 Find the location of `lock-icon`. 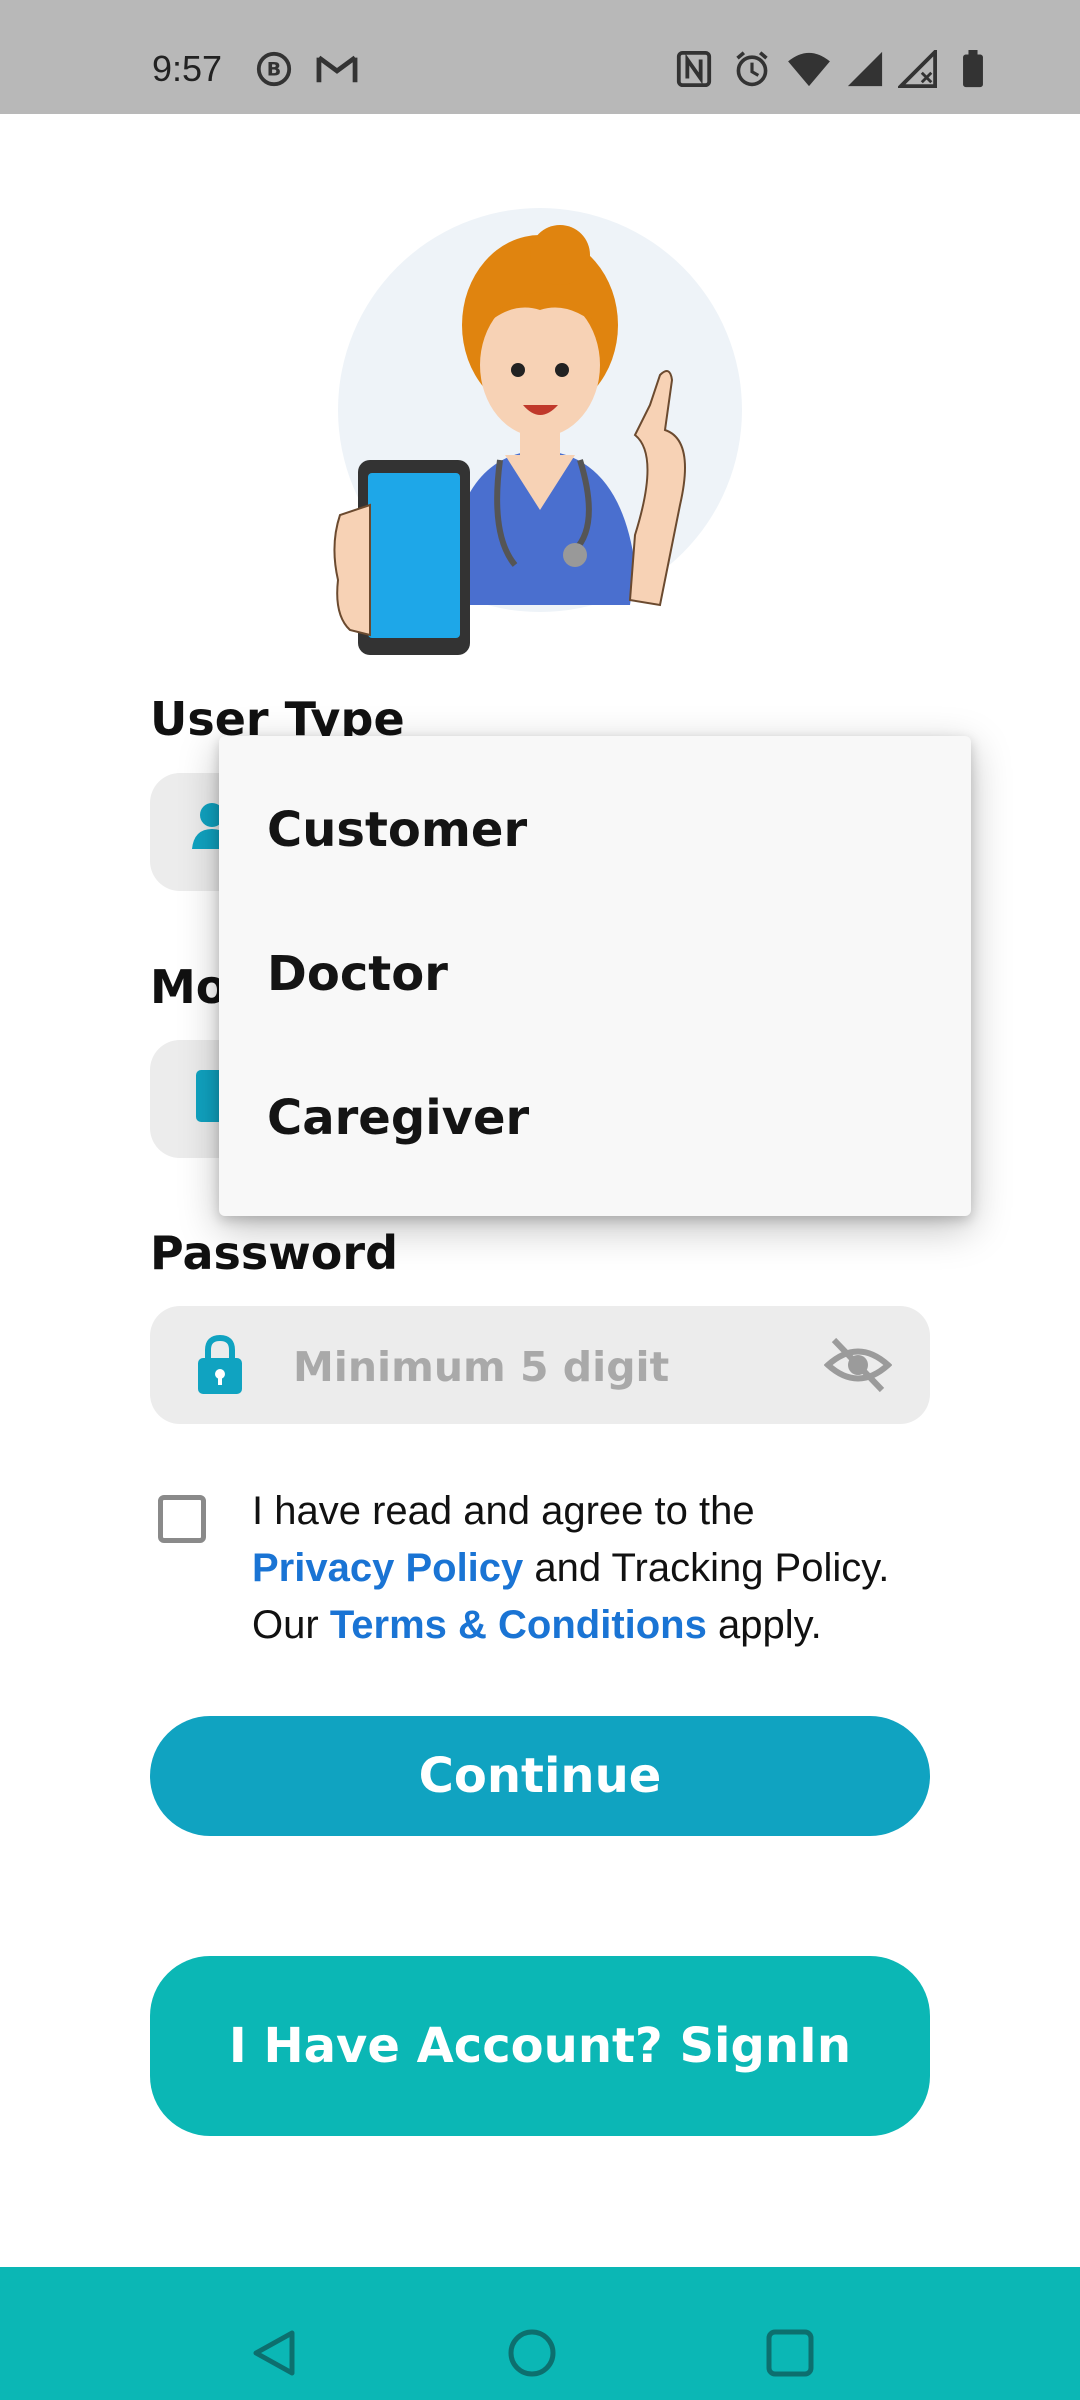

lock-icon is located at coordinates (220, 1364).